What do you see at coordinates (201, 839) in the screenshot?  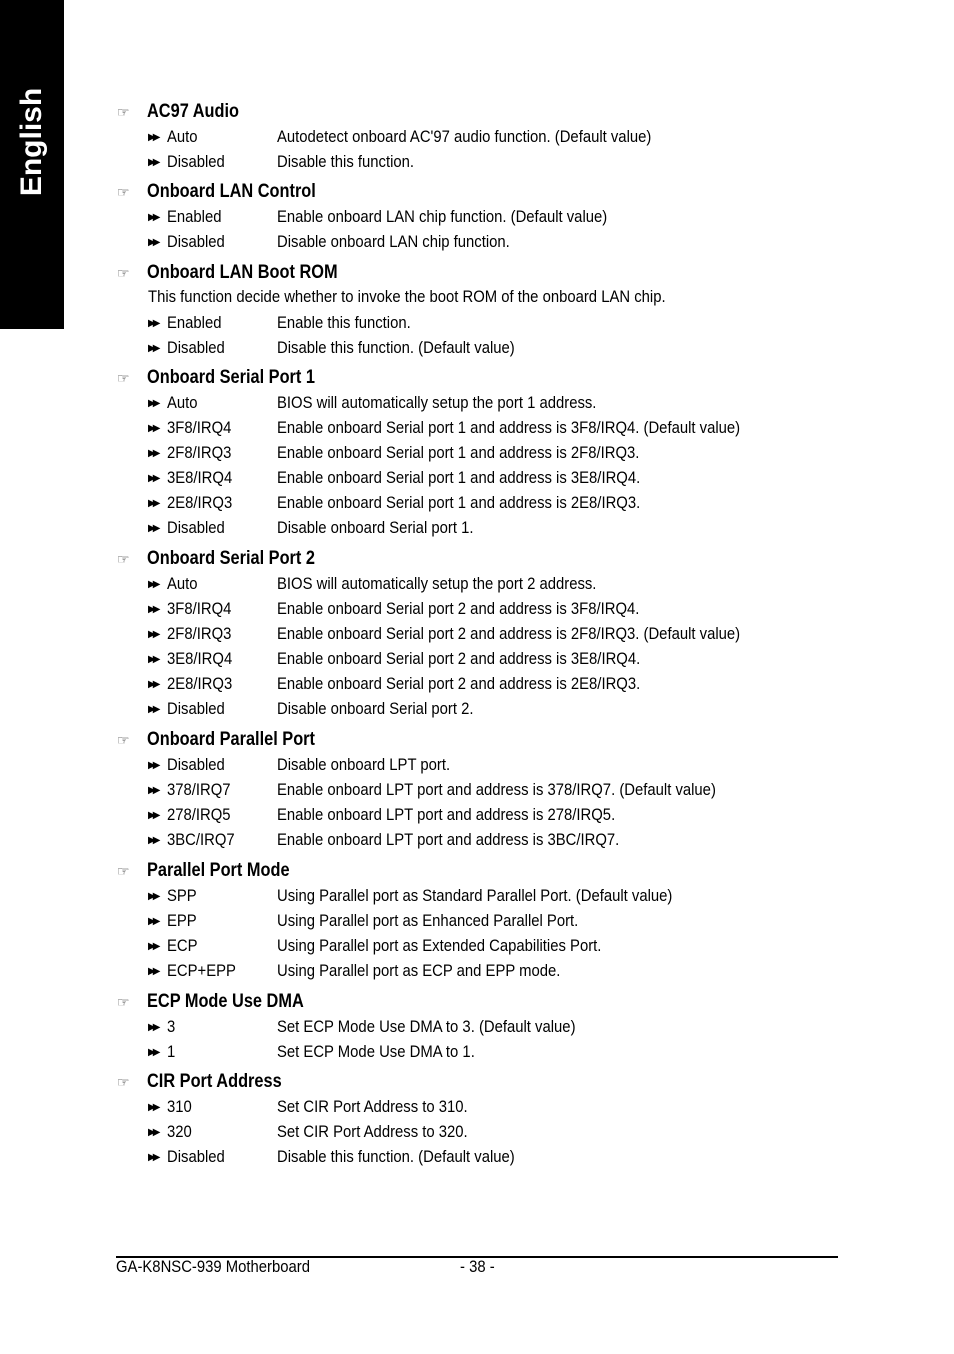 I see `option-label: 3BC/IRQ7` at bounding box center [201, 839].